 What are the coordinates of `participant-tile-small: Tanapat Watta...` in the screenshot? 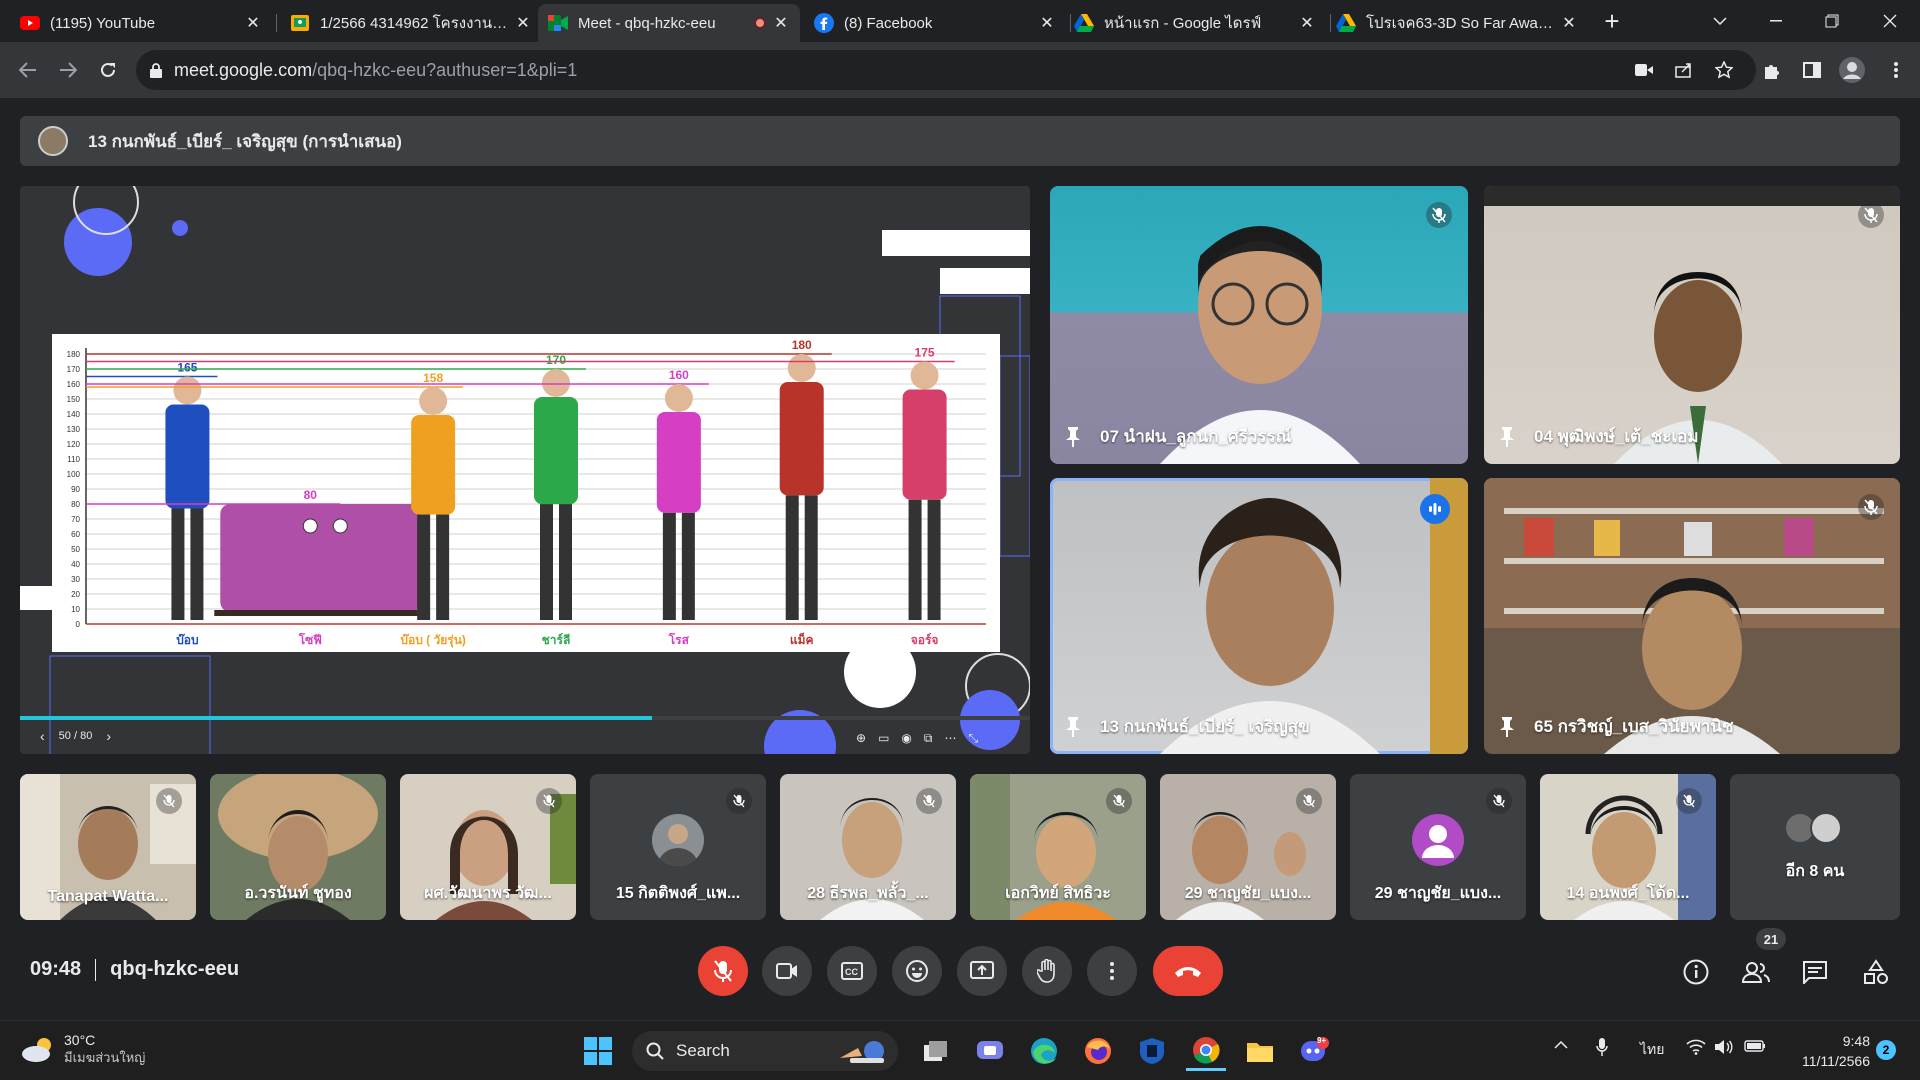 It's located at (108, 847).